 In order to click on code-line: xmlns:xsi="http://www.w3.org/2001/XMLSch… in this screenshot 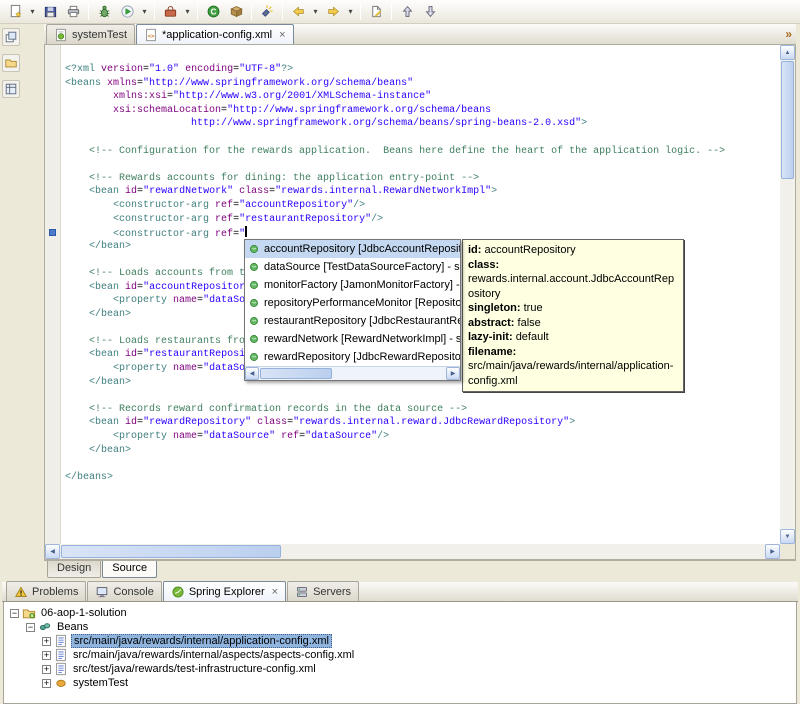, I will do `click(422, 97)`.